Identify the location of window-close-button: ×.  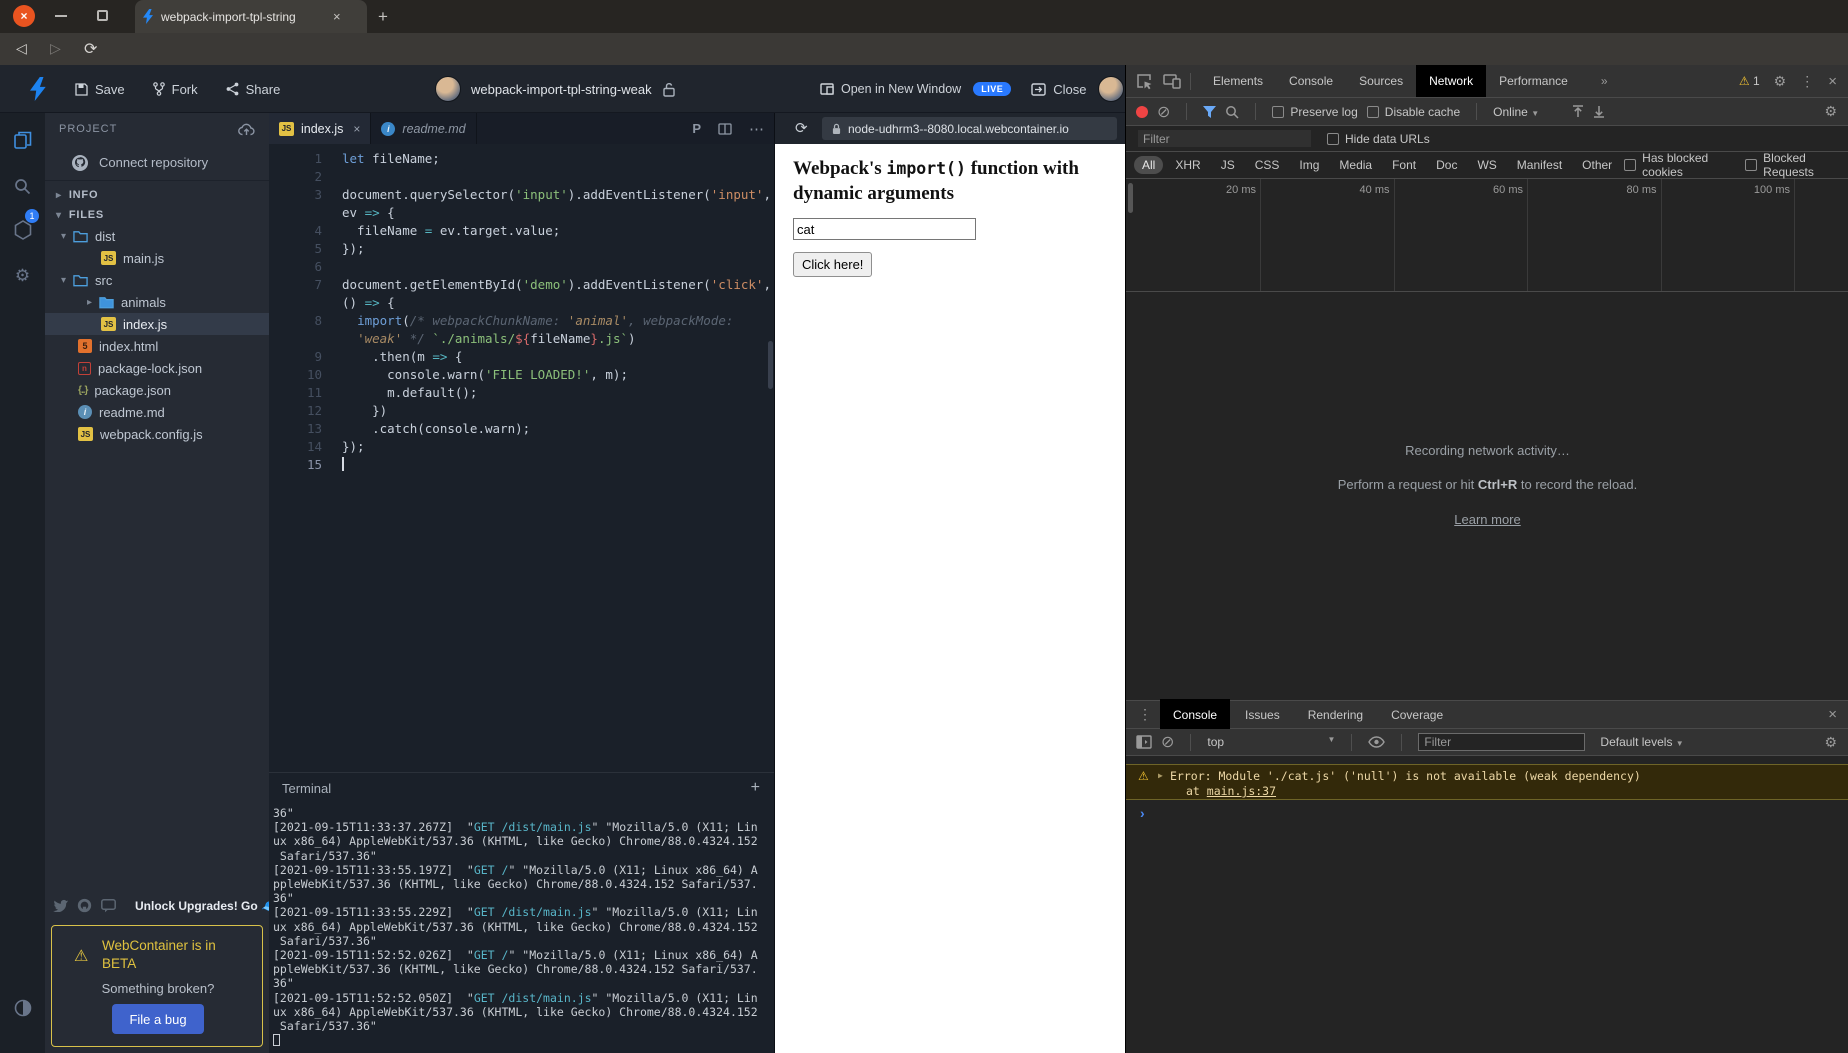
(24, 16).